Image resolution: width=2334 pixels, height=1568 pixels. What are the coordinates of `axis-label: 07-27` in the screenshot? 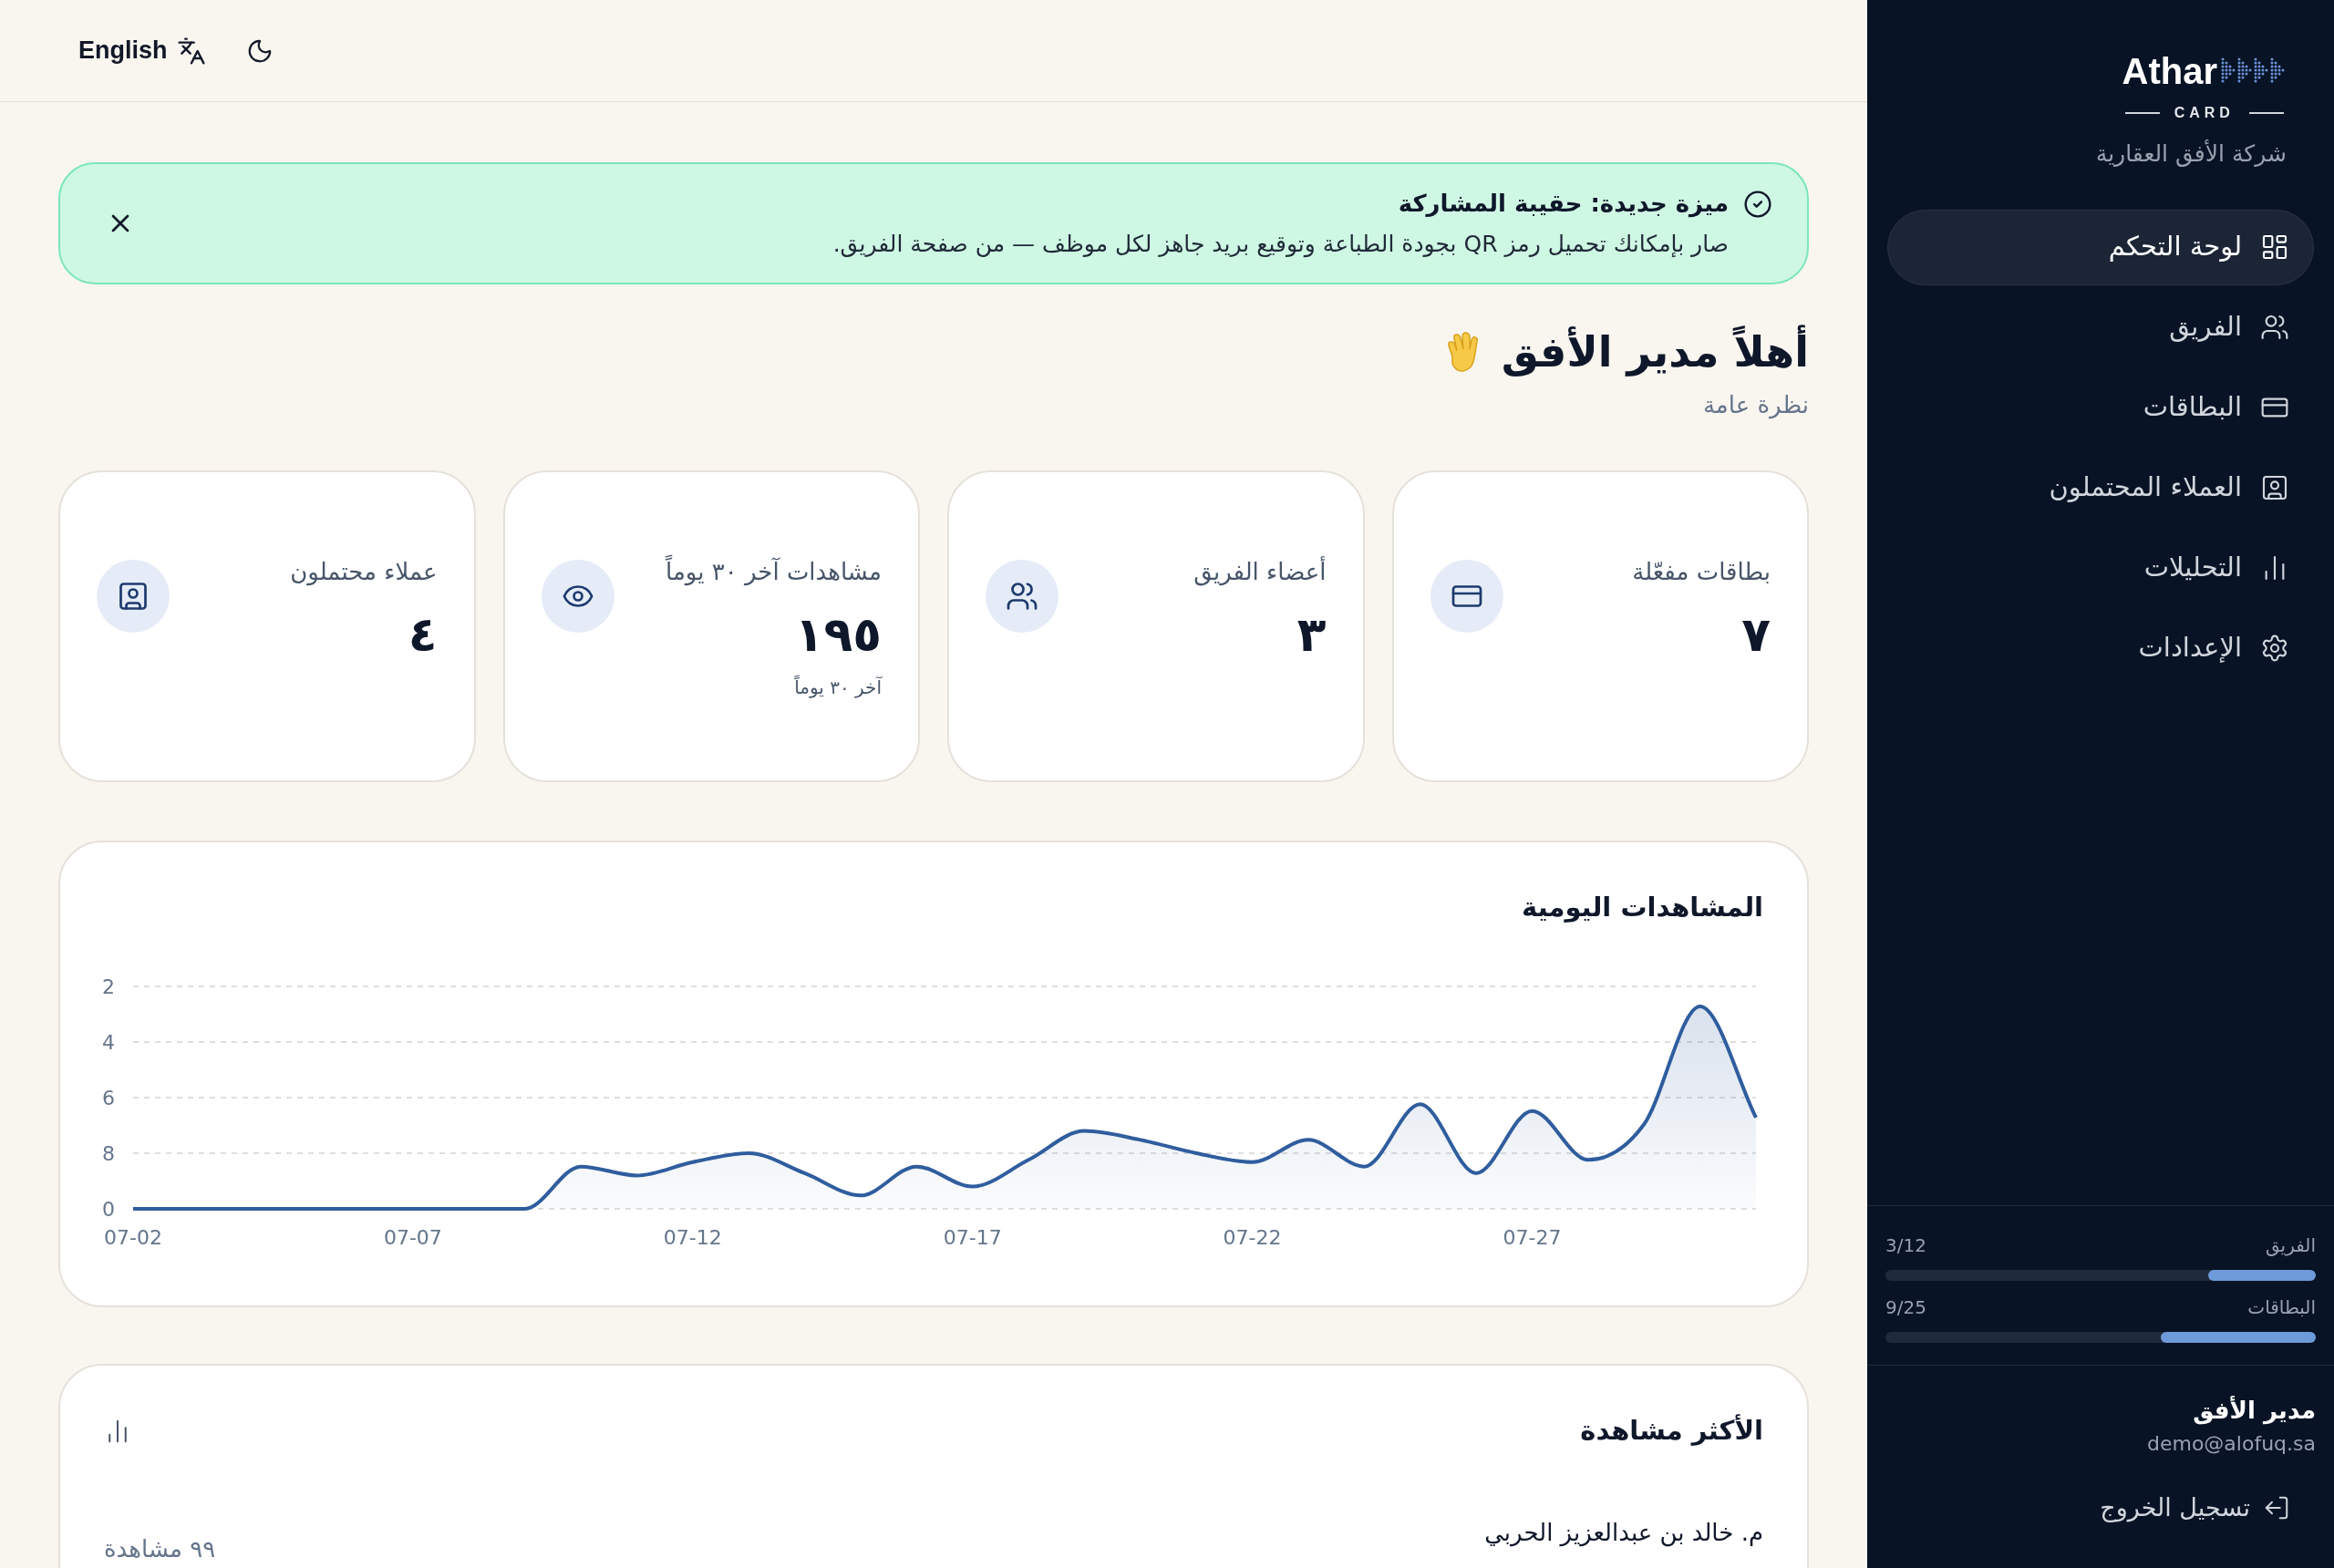 It's located at (1533, 1237).